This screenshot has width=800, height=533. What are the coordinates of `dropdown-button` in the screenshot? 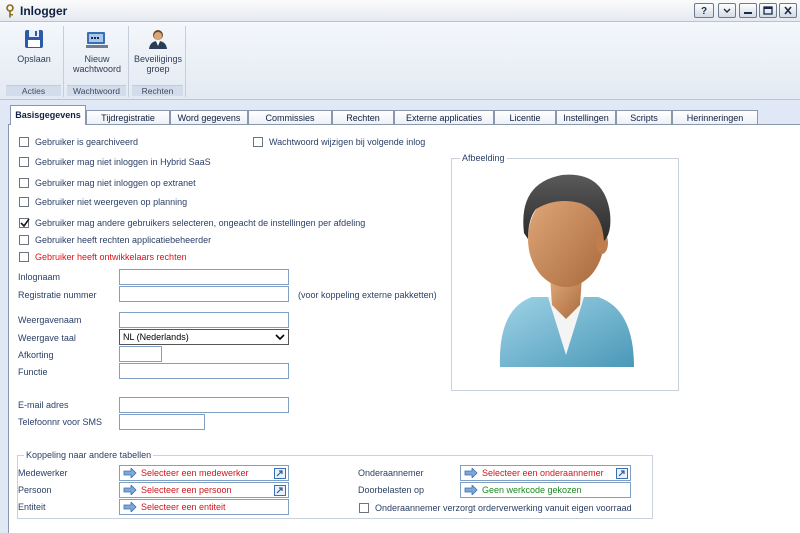 It's located at (727, 10).